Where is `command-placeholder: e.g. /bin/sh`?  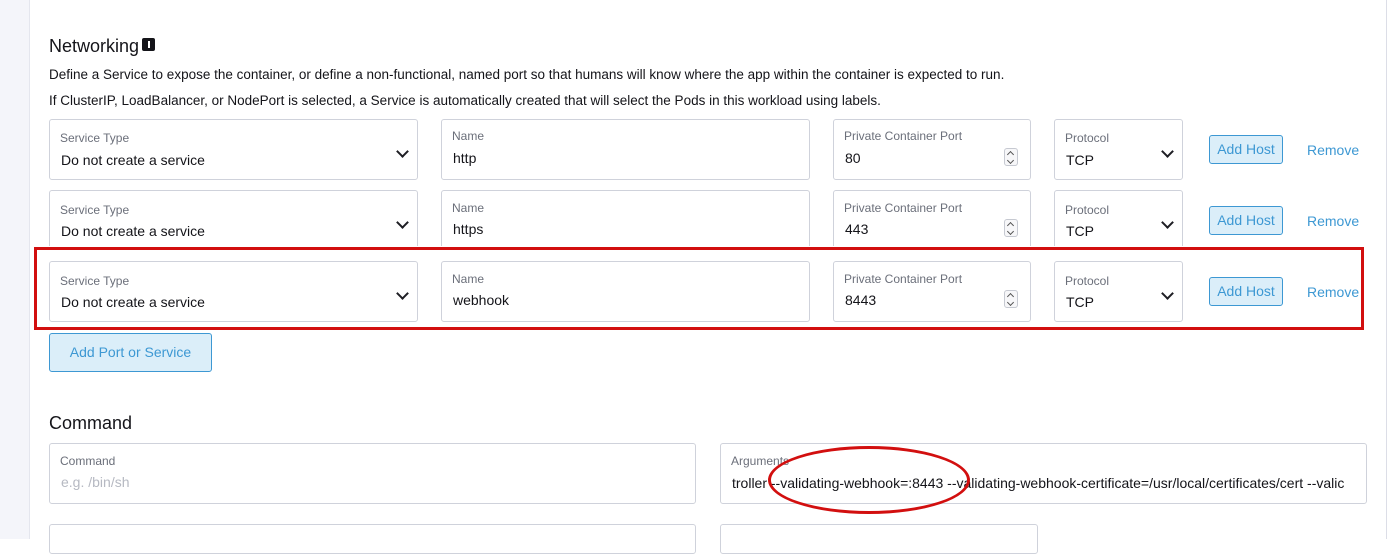
command-placeholder: e.g. /bin/sh is located at coordinates (95, 482).